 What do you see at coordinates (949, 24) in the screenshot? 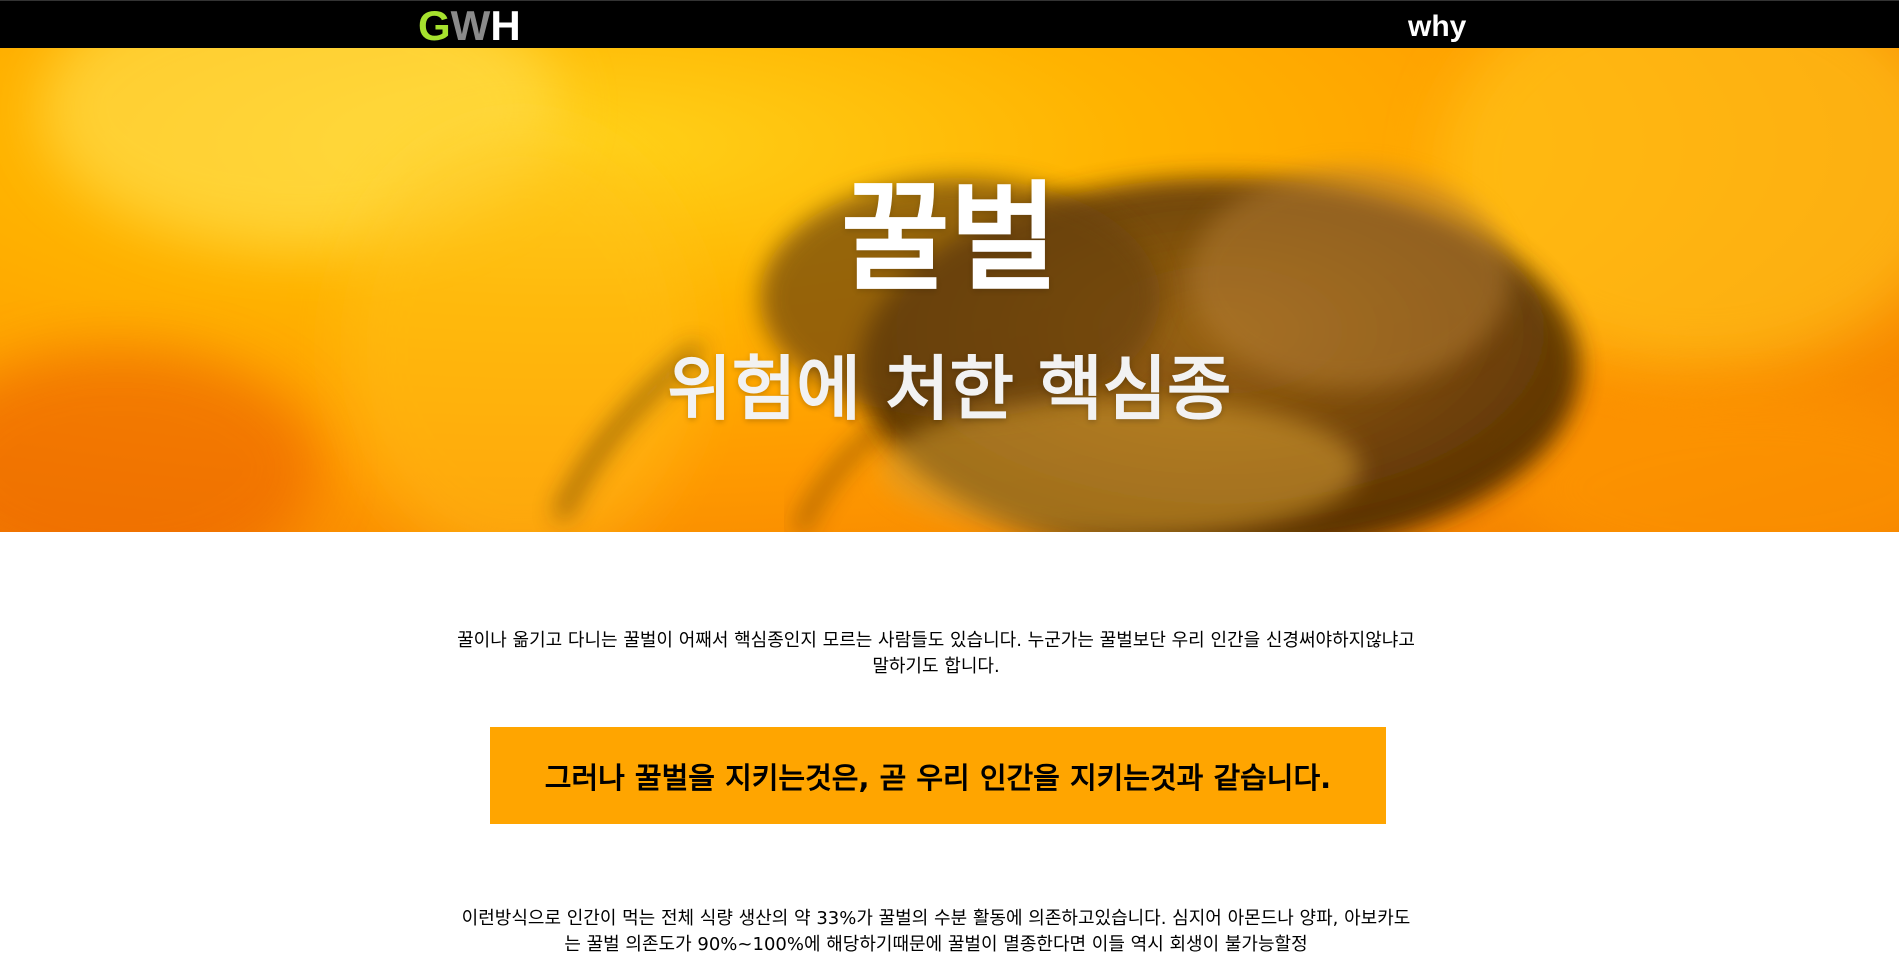
I see `top-nav-bar: GWH why` at bounding box center [949, 24].